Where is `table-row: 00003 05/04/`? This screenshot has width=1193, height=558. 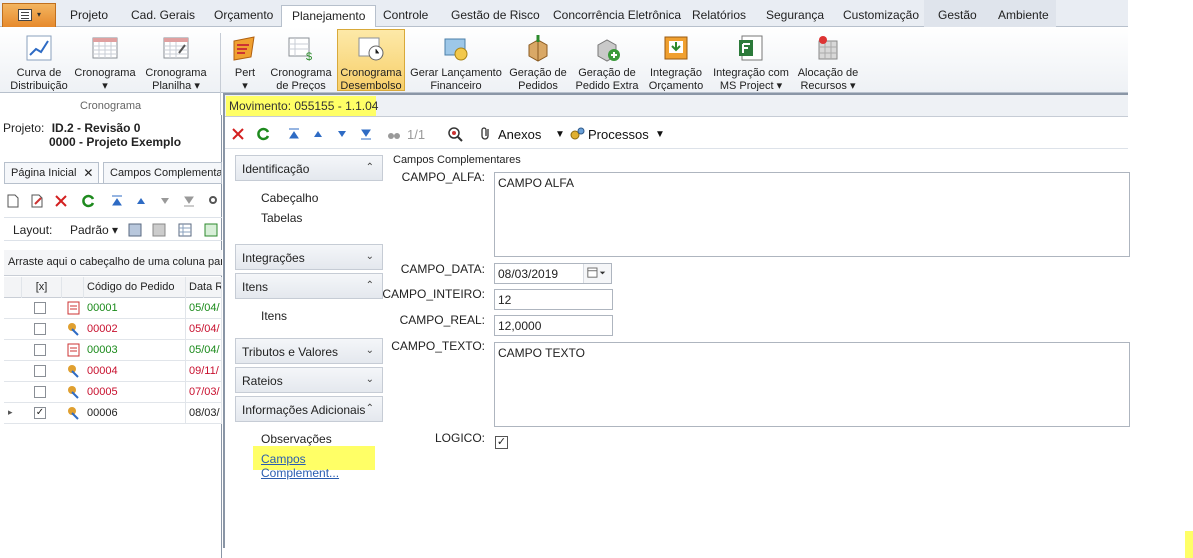 table-row: 00003 05/04/ is located at coordinates (113, 350).